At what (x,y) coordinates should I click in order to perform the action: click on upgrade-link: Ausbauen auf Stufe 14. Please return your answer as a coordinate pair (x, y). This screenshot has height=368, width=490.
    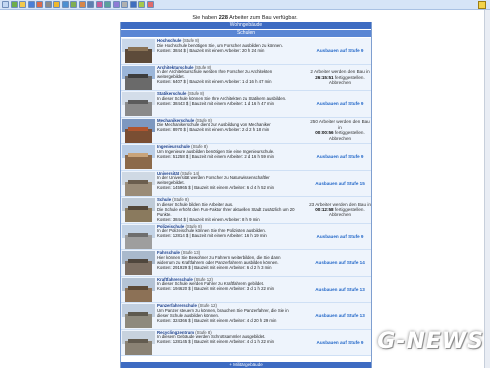
    Looking at the image, I should click on (340, 262).